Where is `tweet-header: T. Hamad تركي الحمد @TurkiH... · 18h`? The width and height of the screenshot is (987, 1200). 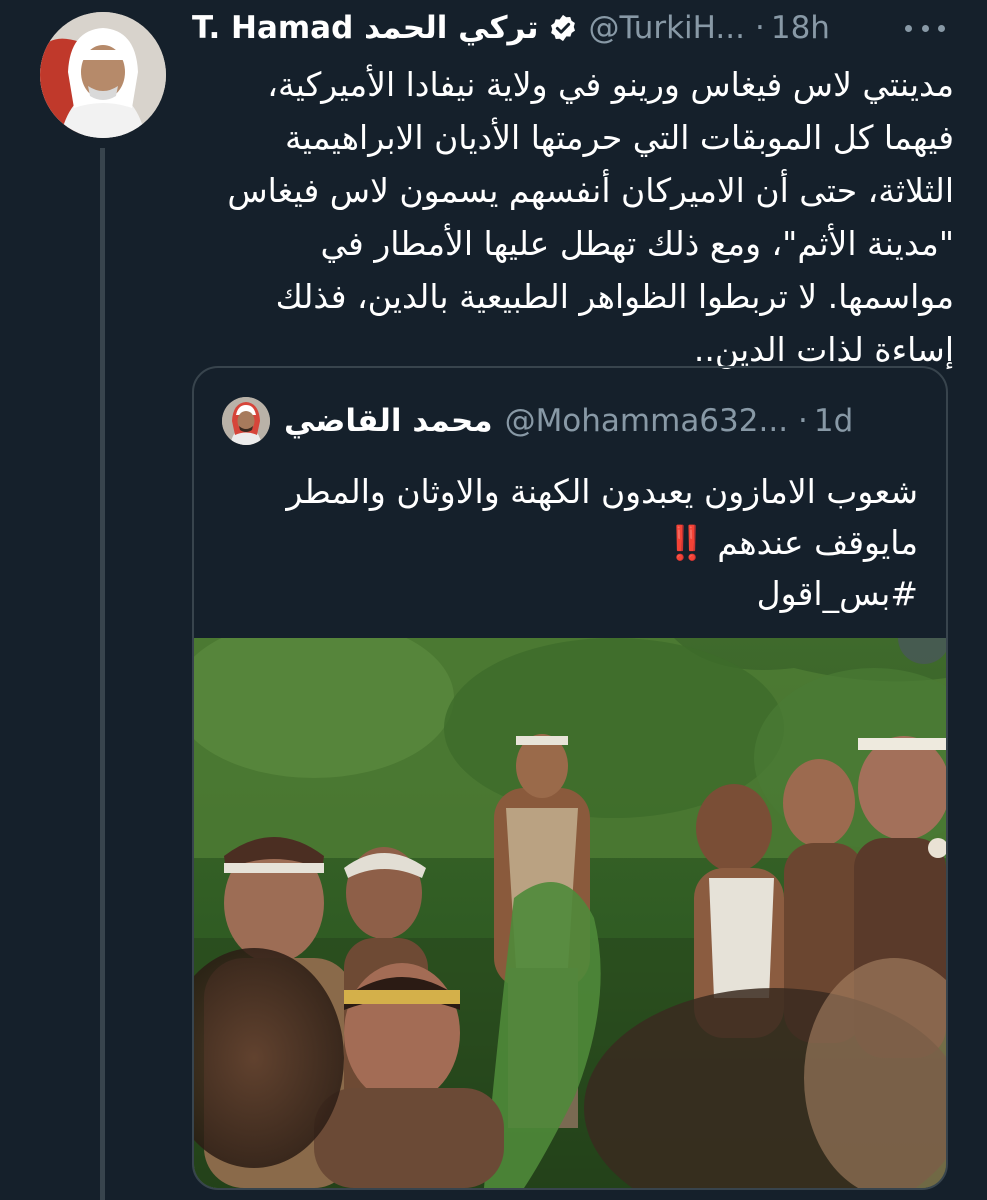 tweet-header: T. Hamad تركي الحمد @TurkiH... · 18h is located at coordinates (511, 28).